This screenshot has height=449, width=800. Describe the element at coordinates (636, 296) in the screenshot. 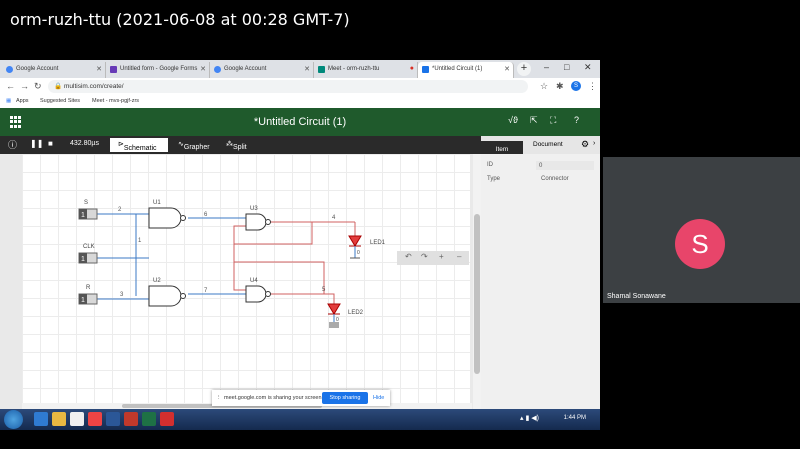

I see `participant-name: Shamal Sonawane` at that location.